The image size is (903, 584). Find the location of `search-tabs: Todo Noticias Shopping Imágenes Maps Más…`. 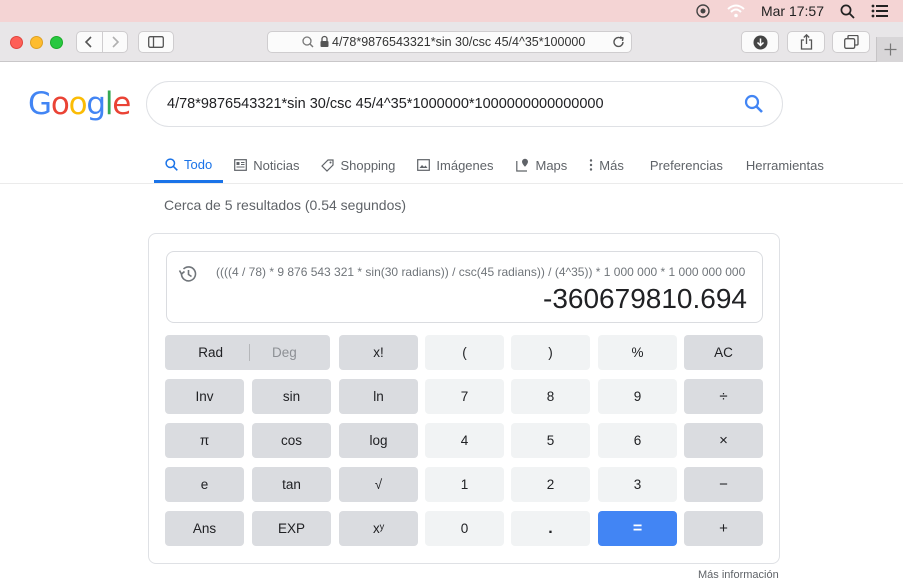

search-tabs: Todo Noticias Shopping Imágenes Maps Más… is located at coordinates (494, 166).